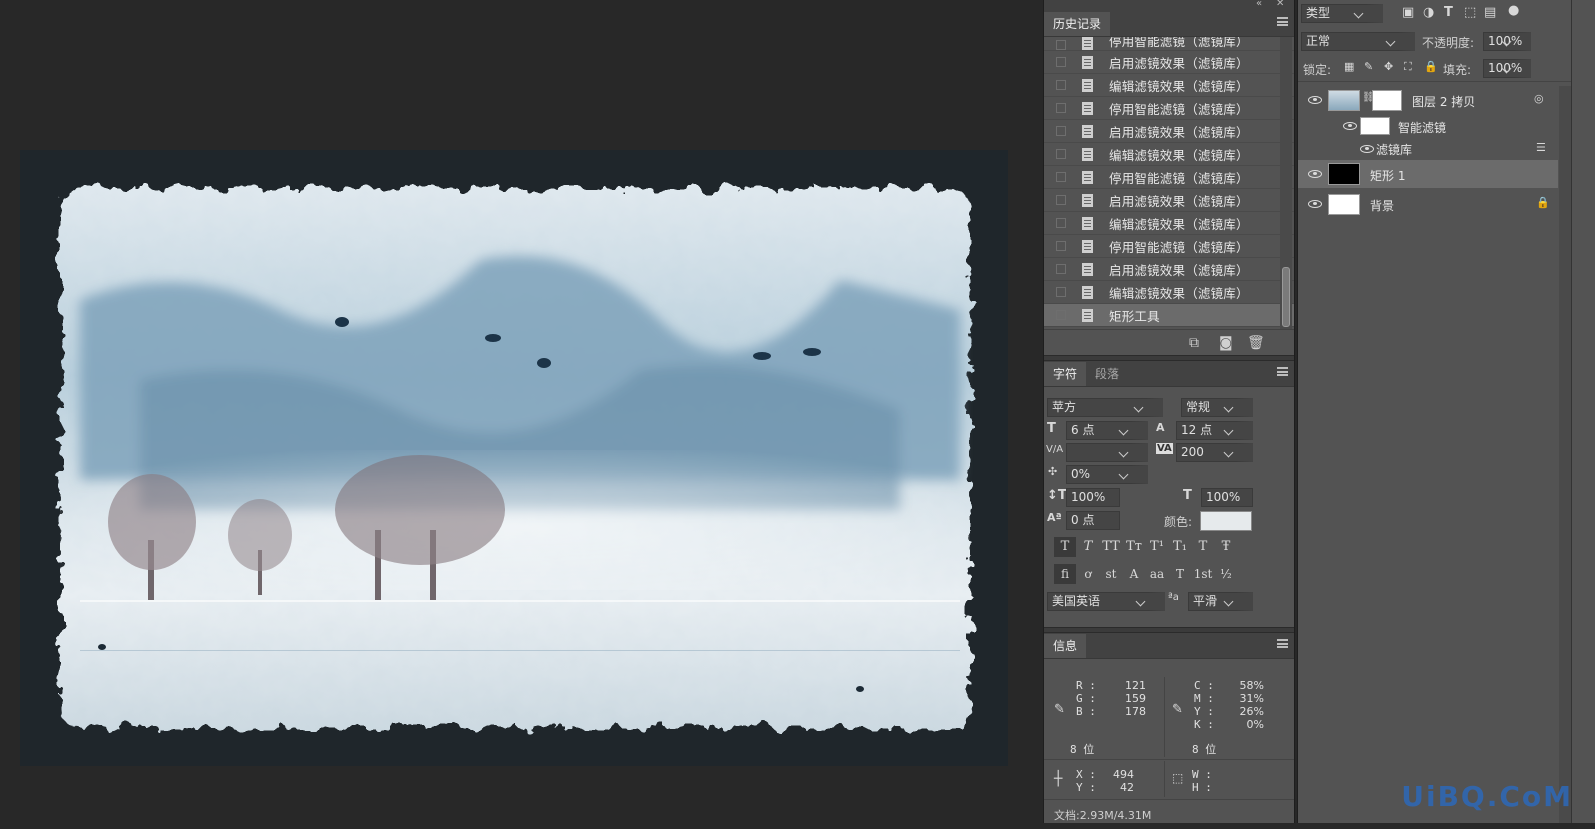  Describe the element at coordinates (1408, 12) in the screenshot. I see `filter-pixel-icon: ▣` at that location.